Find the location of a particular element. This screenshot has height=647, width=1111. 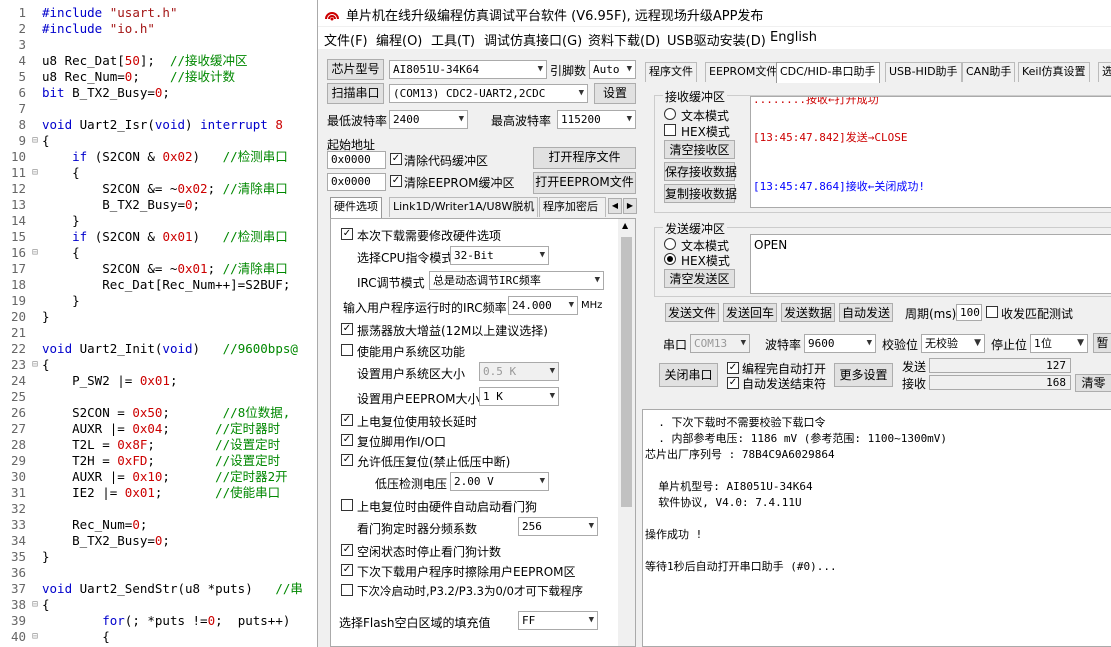

tab-scroll-right-icon: ▶ is located at coordinates (630, 206).